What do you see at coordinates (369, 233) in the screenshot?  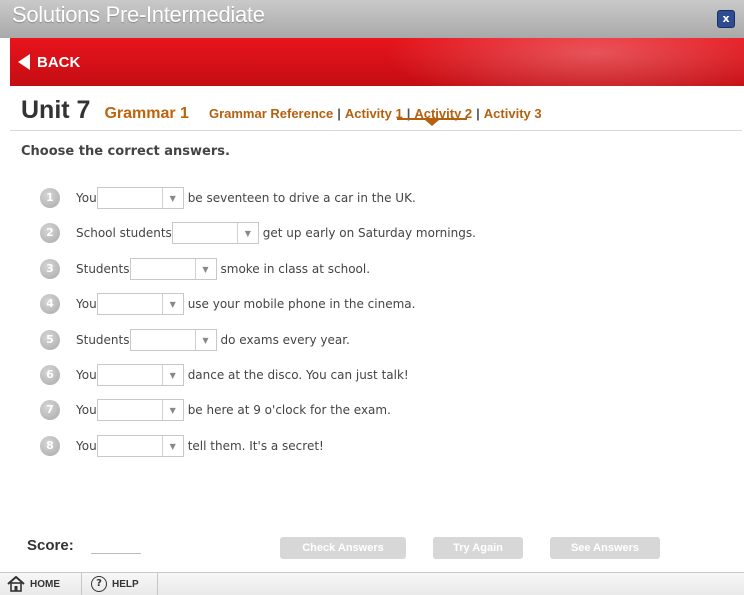 I see `question-text-after: get up early on Saturday mornings.` at bounding box center [369, 233].